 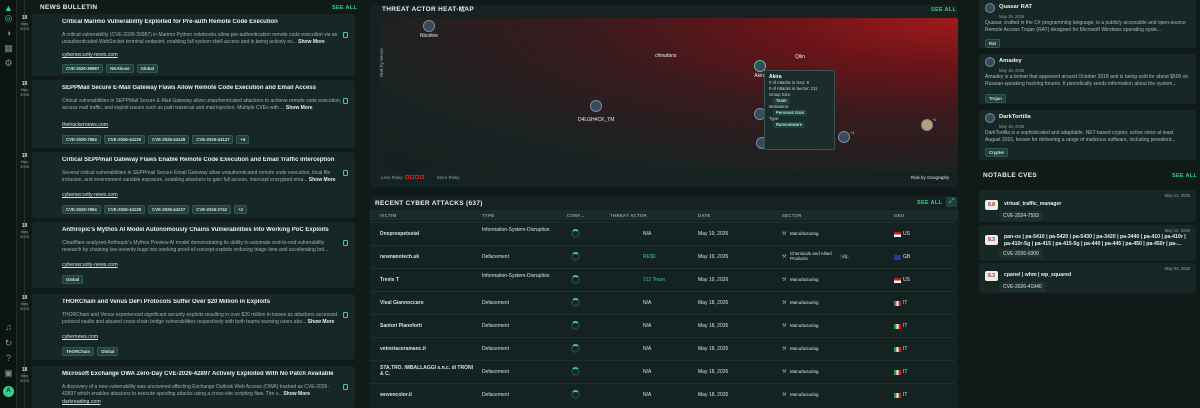 What do you see at coordinates (992, 43) in the screenshot?
I see `malware-tag: Rat` at bounding box center [992, 43].